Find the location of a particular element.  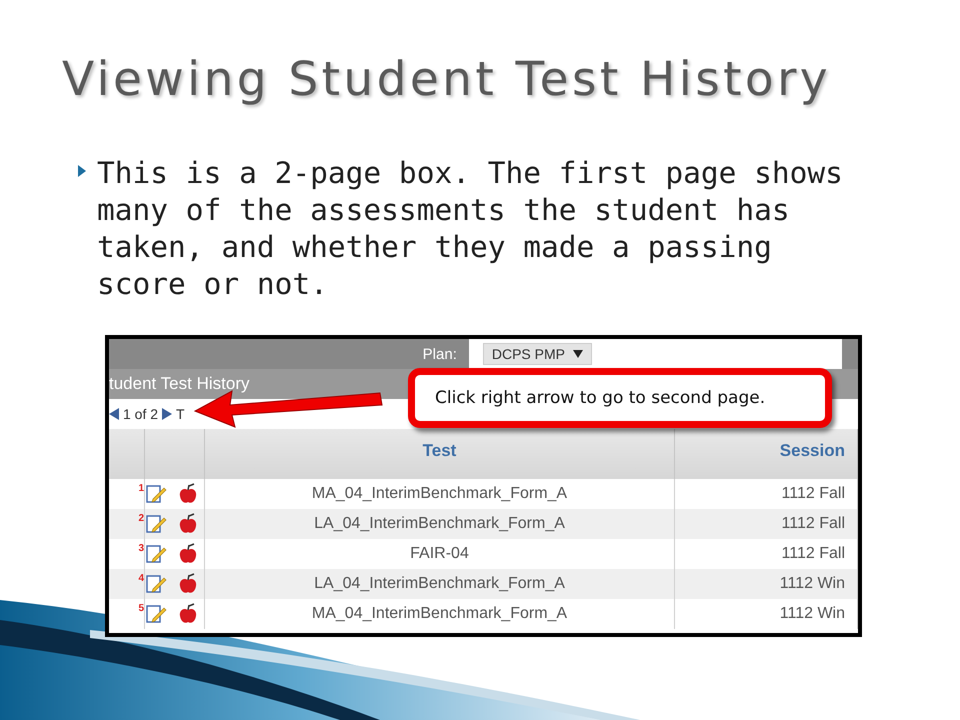

test-cell: MA_04_InterimBenchmark_Form_A is located at coordinates (440, 614).